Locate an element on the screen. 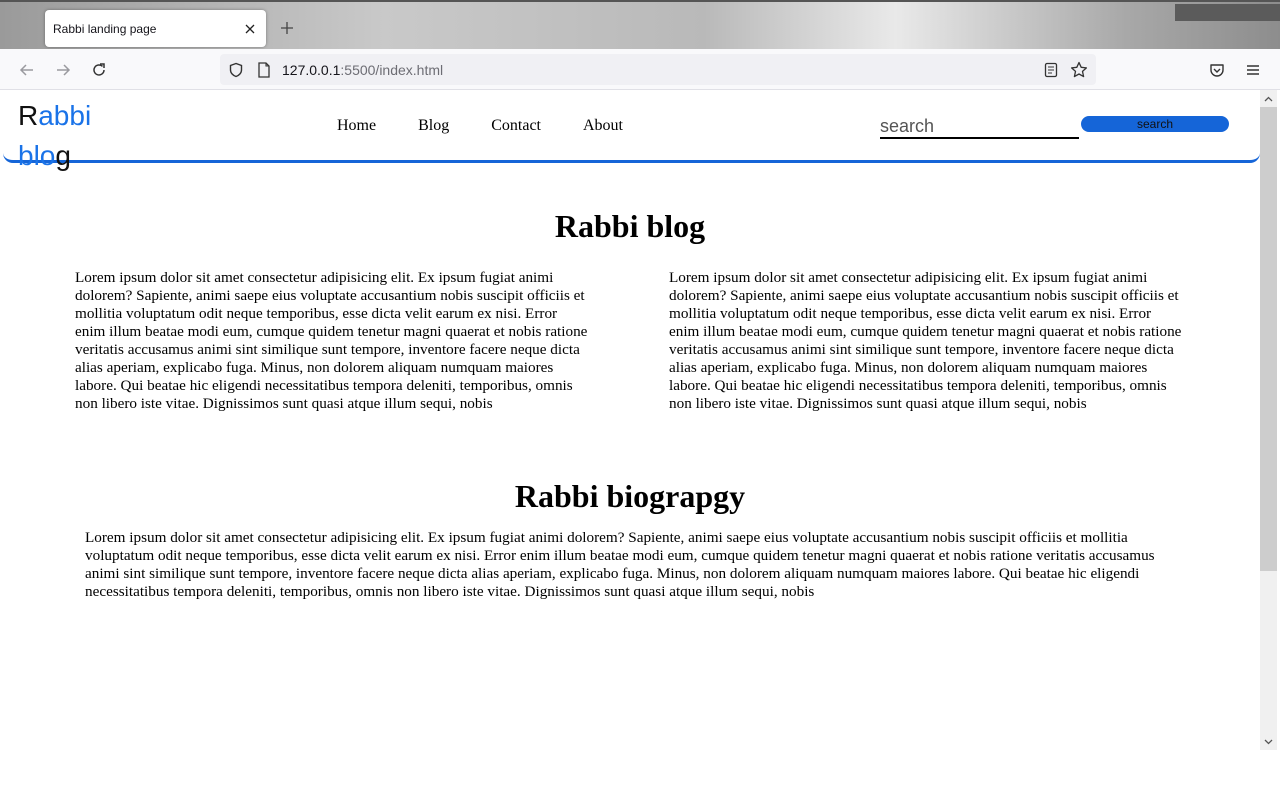 Image resolution: width=1280 pixels, height=800 pixels. reader-view-icon is located at coordinates (1051, 70).